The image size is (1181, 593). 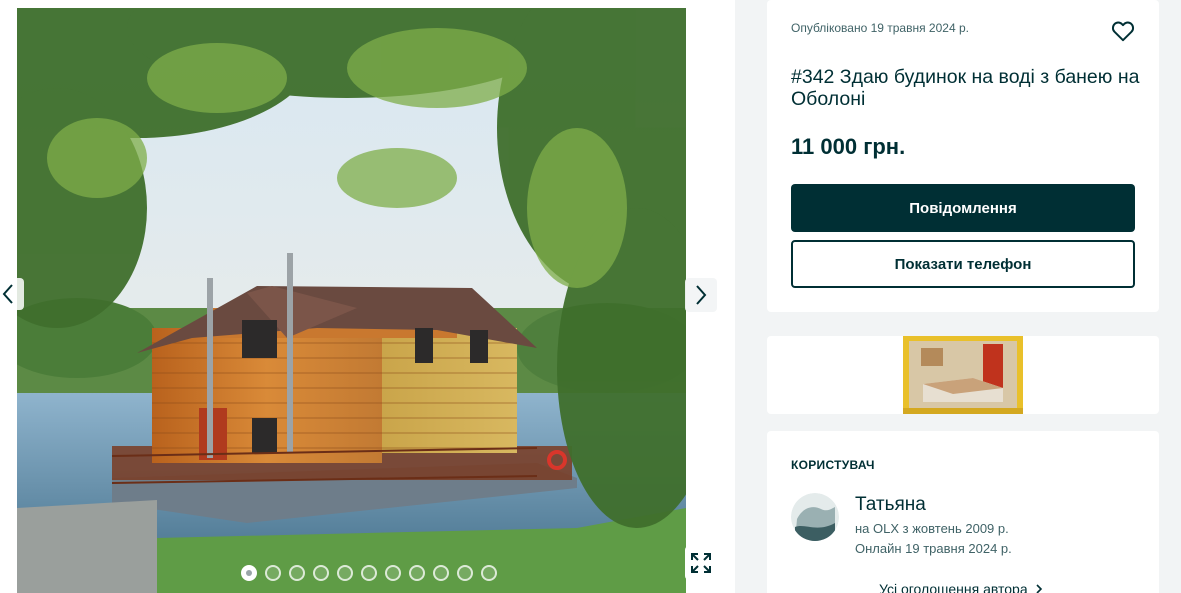 I want to click on listing-price: 11 000 грн., so click(x=848, y=146).